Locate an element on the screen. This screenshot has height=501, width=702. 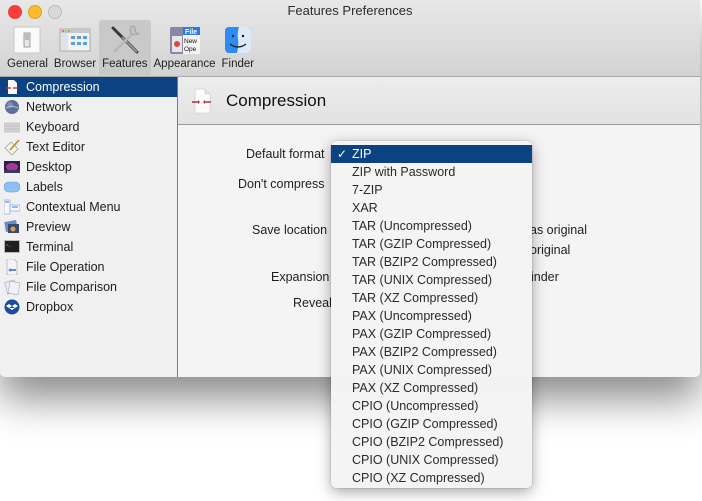
sidebar-item-file-operation: File Operation is located at coordinates (88, 267).